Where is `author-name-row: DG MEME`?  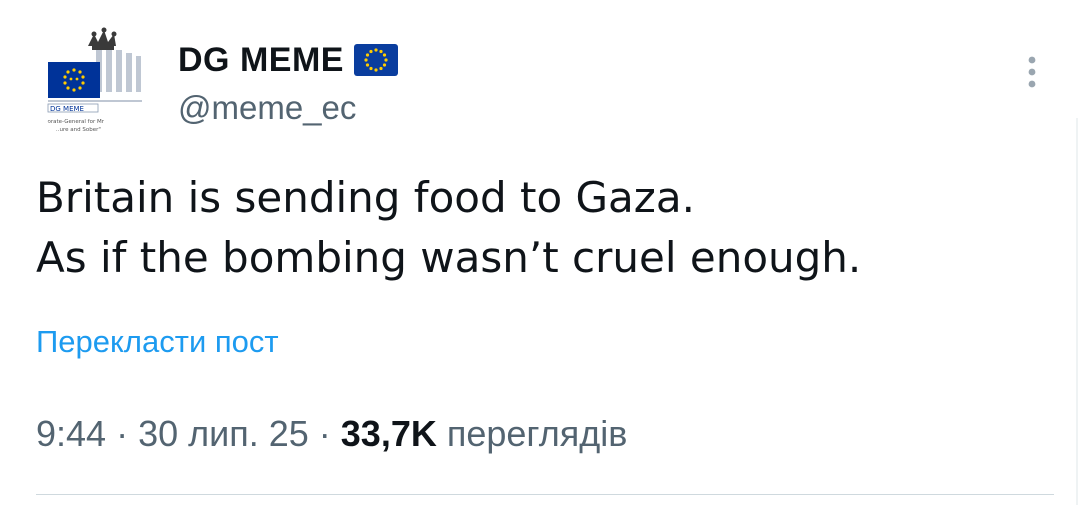 author-name-row: DG MEME is located at coordinates (288, 60).